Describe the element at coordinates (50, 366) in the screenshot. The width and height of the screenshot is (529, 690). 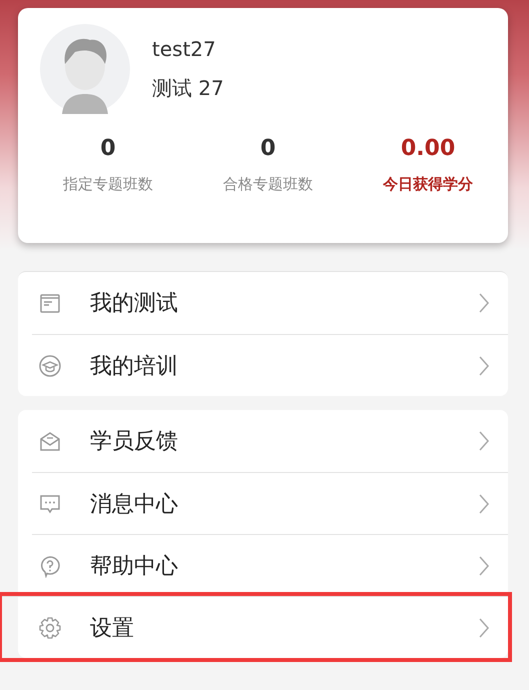
I see `graduation-cap-icon` at that location.